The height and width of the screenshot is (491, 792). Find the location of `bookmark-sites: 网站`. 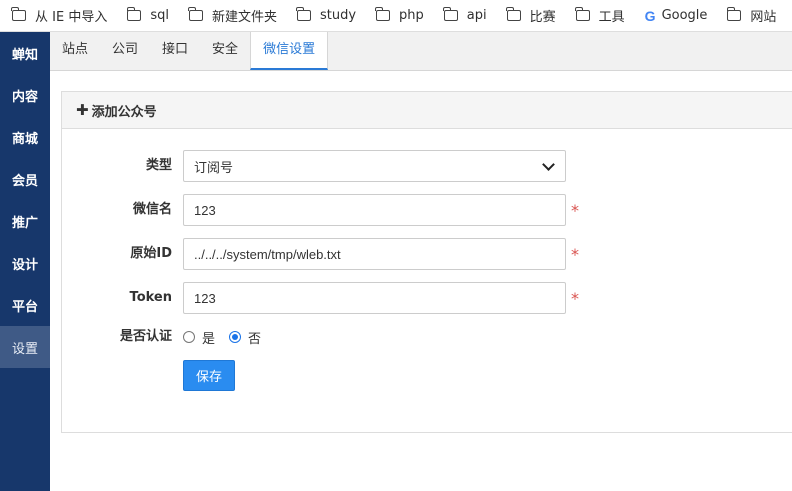

bookmark-sites: 网站 is located at coordinates (749, 15).